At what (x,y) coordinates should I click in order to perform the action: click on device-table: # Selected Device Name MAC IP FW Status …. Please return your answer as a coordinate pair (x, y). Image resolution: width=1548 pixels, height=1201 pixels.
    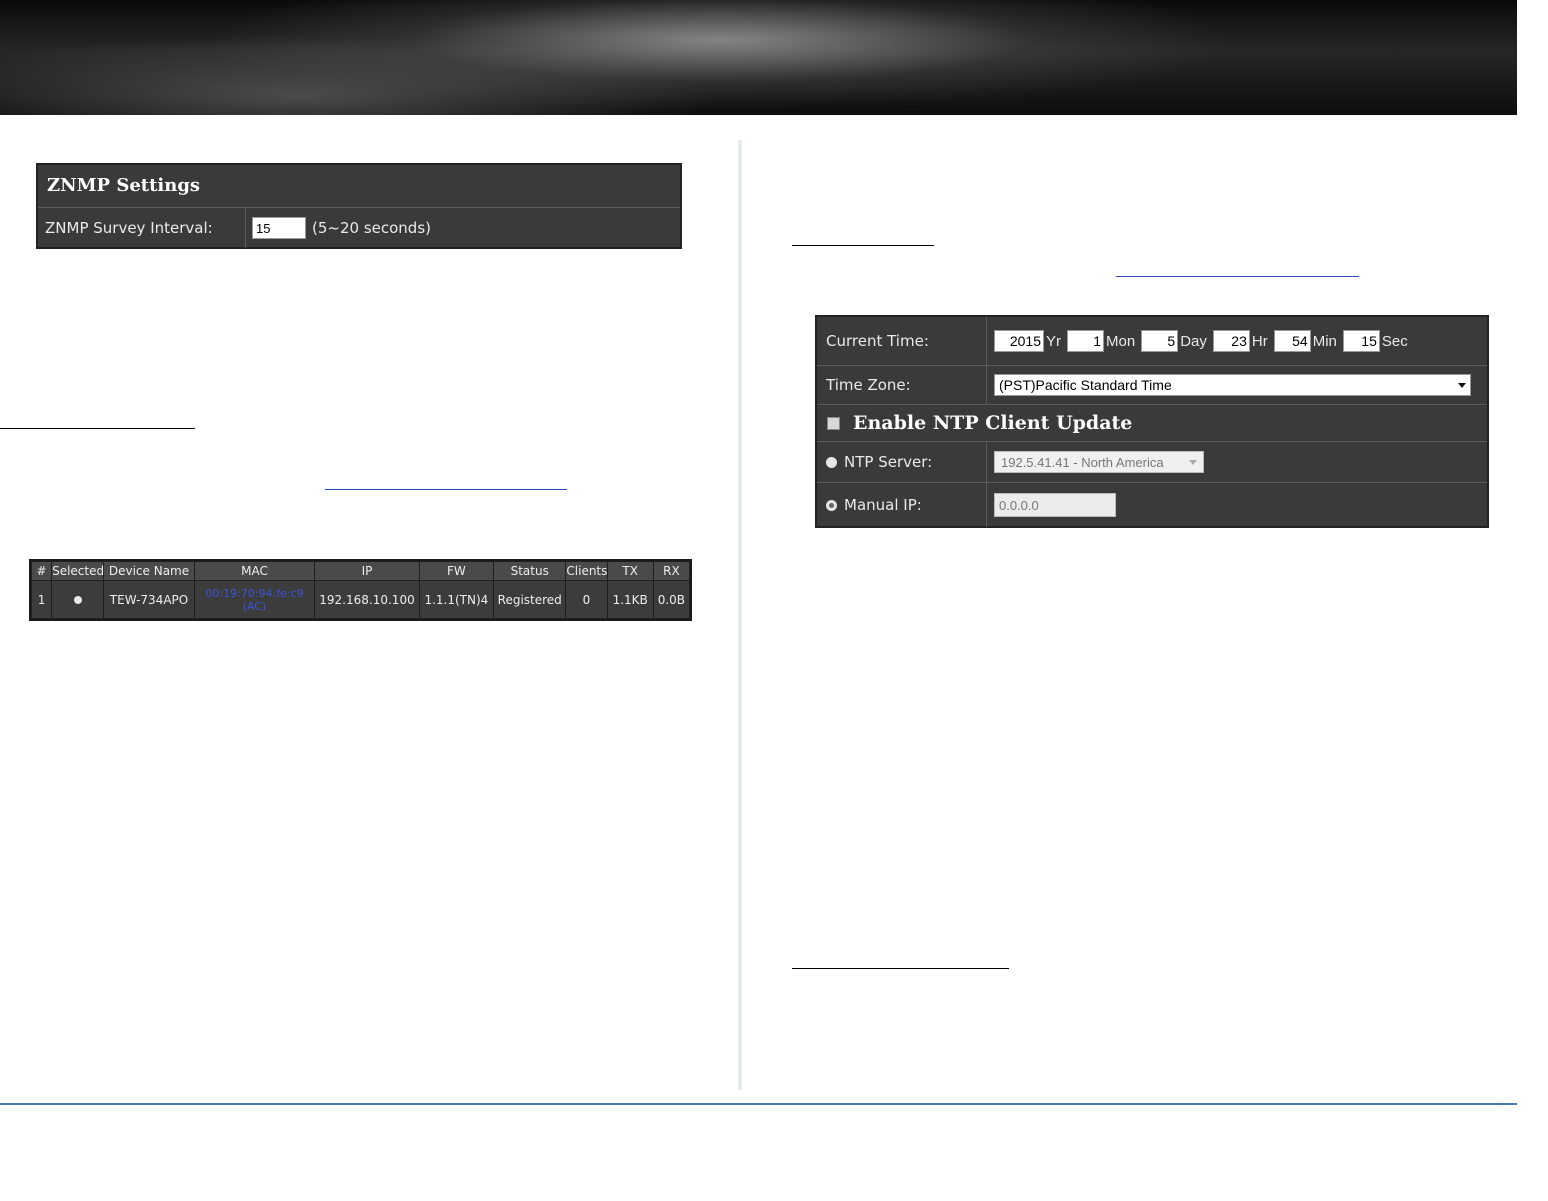
    Looking at the image, I should click on (360, 590).